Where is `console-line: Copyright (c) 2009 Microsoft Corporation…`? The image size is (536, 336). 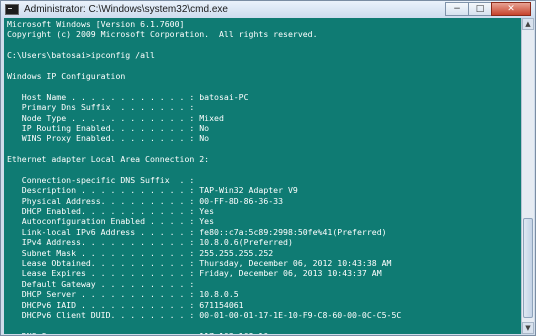
console-line: Copyright (c) 2009 Microsoft Corporation… is located at coordinates (162, 34).